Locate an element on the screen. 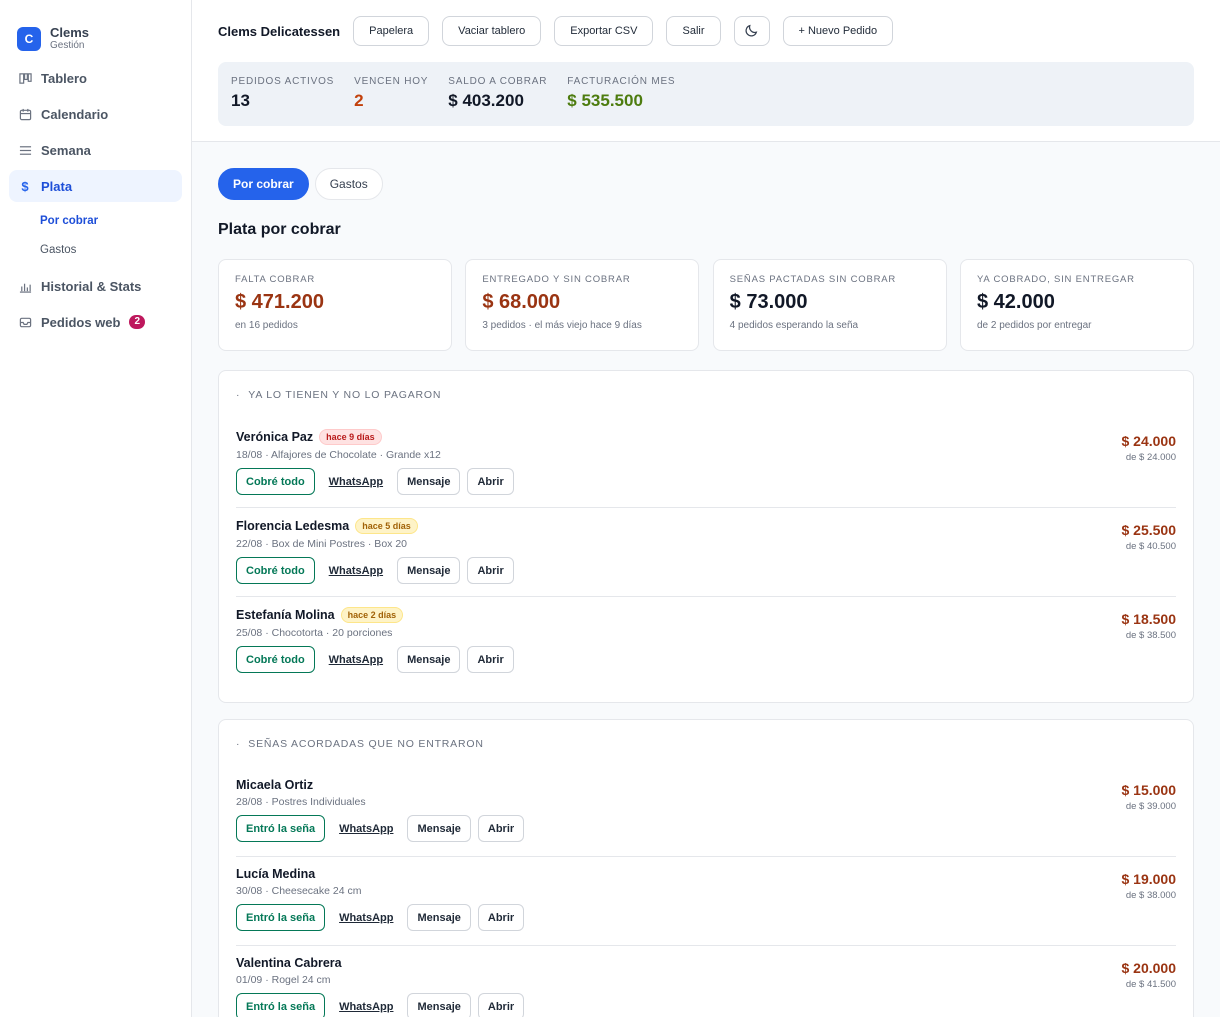  moon-icon is located at coordinates (752, 31).